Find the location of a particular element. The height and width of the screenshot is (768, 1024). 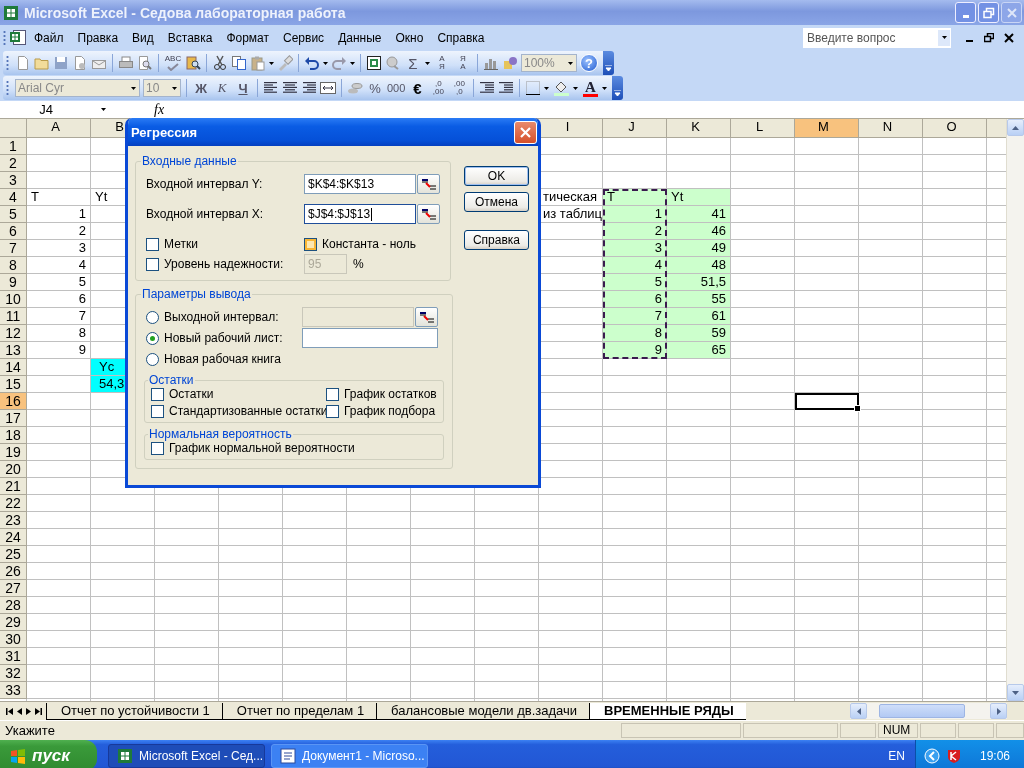

vertical-scrollbar is located at coordinates (1015, 410).